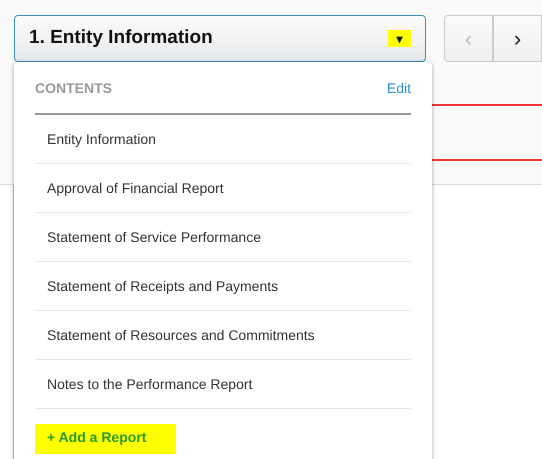 The height and width of the screenshot is (459, 542). I want to click on menu-item: Statement of Service Performance, so click(223, 237).